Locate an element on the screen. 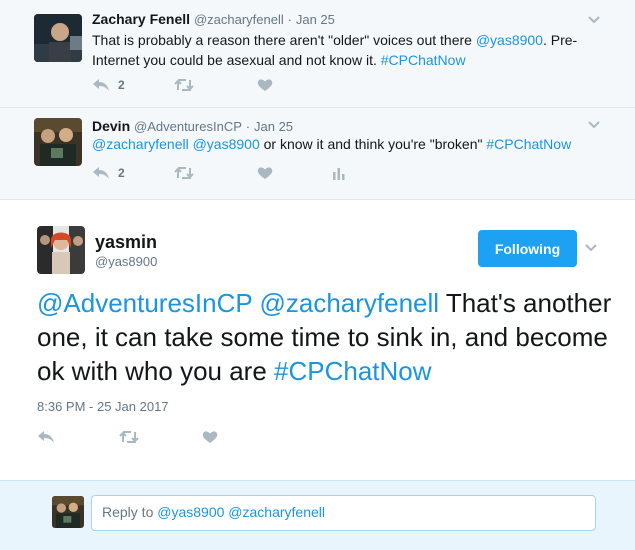 The height and width of the screenshot is (550, 635). reply-button is located at coordinates (46, 437).